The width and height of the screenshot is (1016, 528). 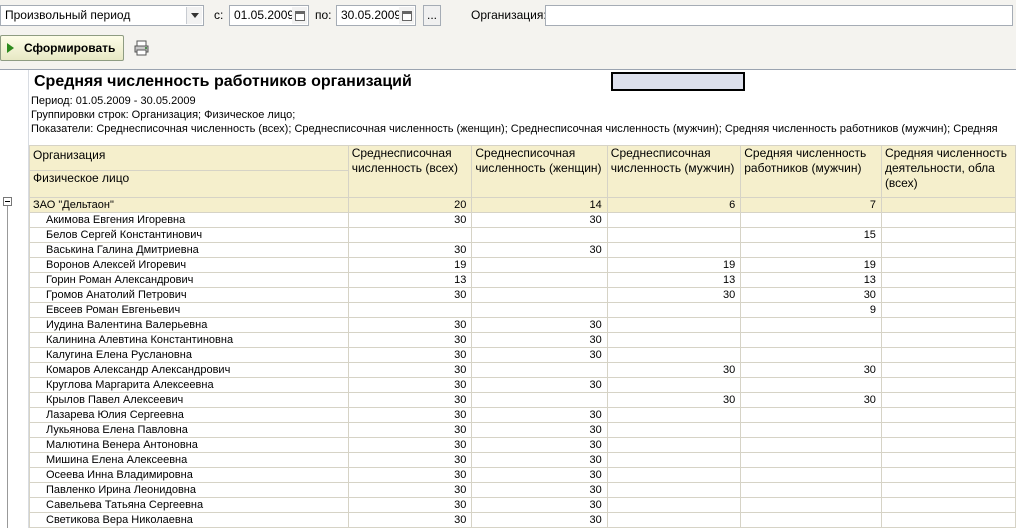 What do you see at coordinates (522, 415) in the screenshot?
I see `table-row: Лазарева Юлия Сергеевна 30 30` at bounding box center [522, 415].